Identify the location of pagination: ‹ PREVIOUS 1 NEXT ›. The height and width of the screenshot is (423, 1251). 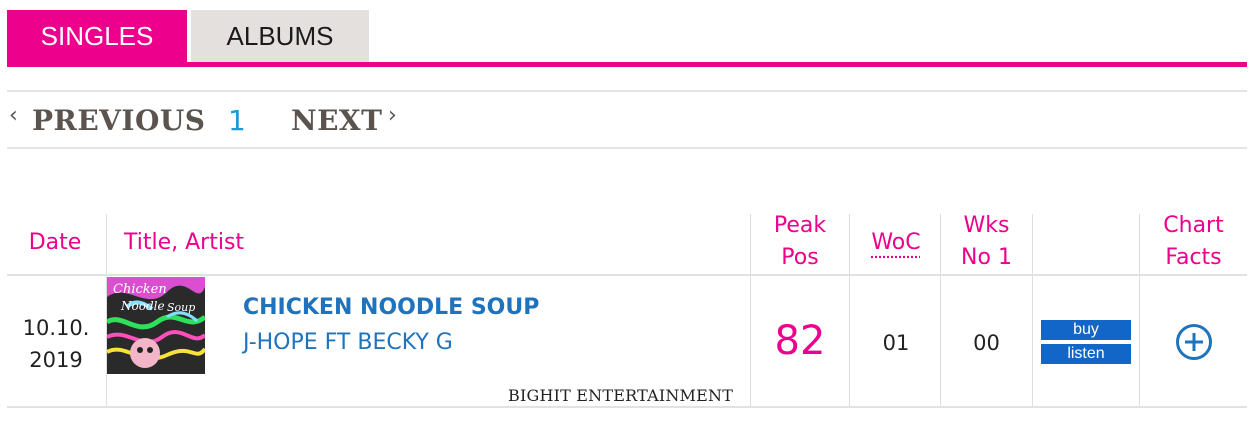
(307, 119).